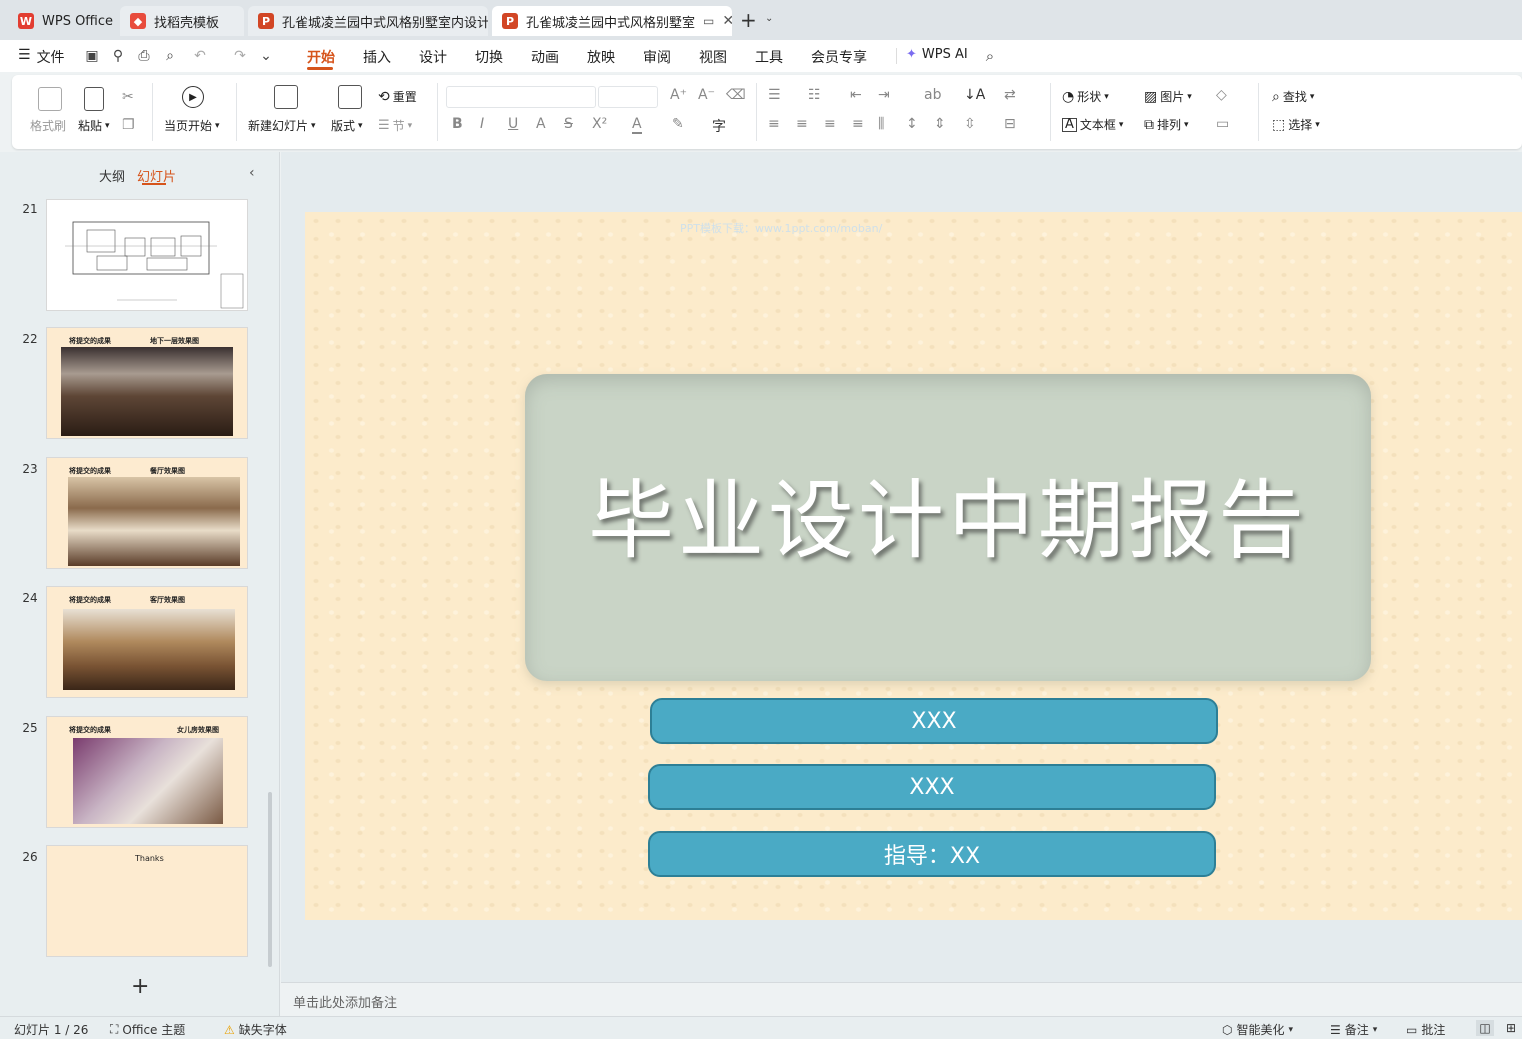 The height and width of the screenshot is (1039, 1522). I want to click on text-direction-icon: ab, so click(932, 95).